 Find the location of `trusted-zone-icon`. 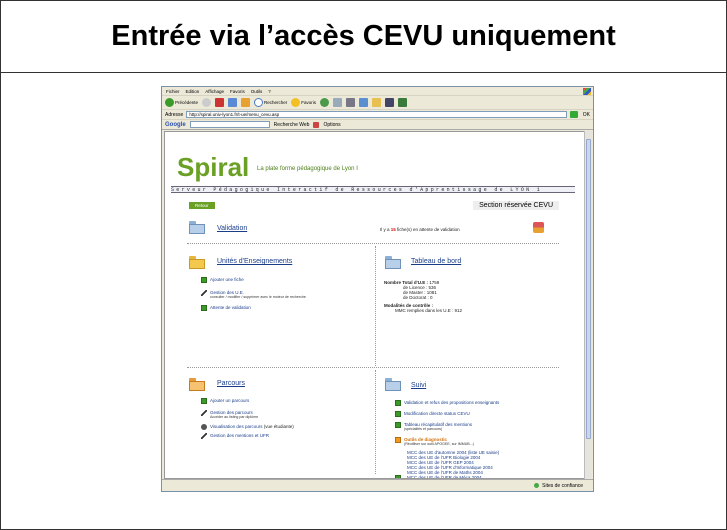

trusted-zone-icon is located at coordinates (537, 485).